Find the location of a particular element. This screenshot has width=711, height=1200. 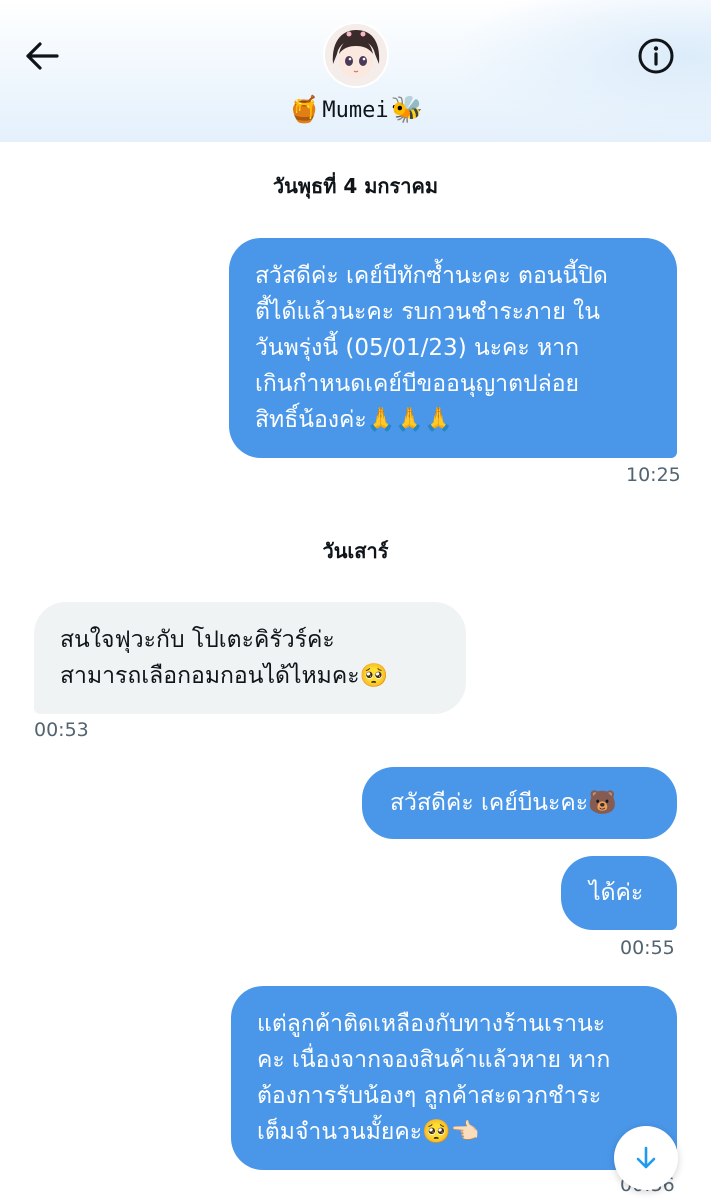

date-separator: วันเสาร์ is located at coordinates (355, 551).